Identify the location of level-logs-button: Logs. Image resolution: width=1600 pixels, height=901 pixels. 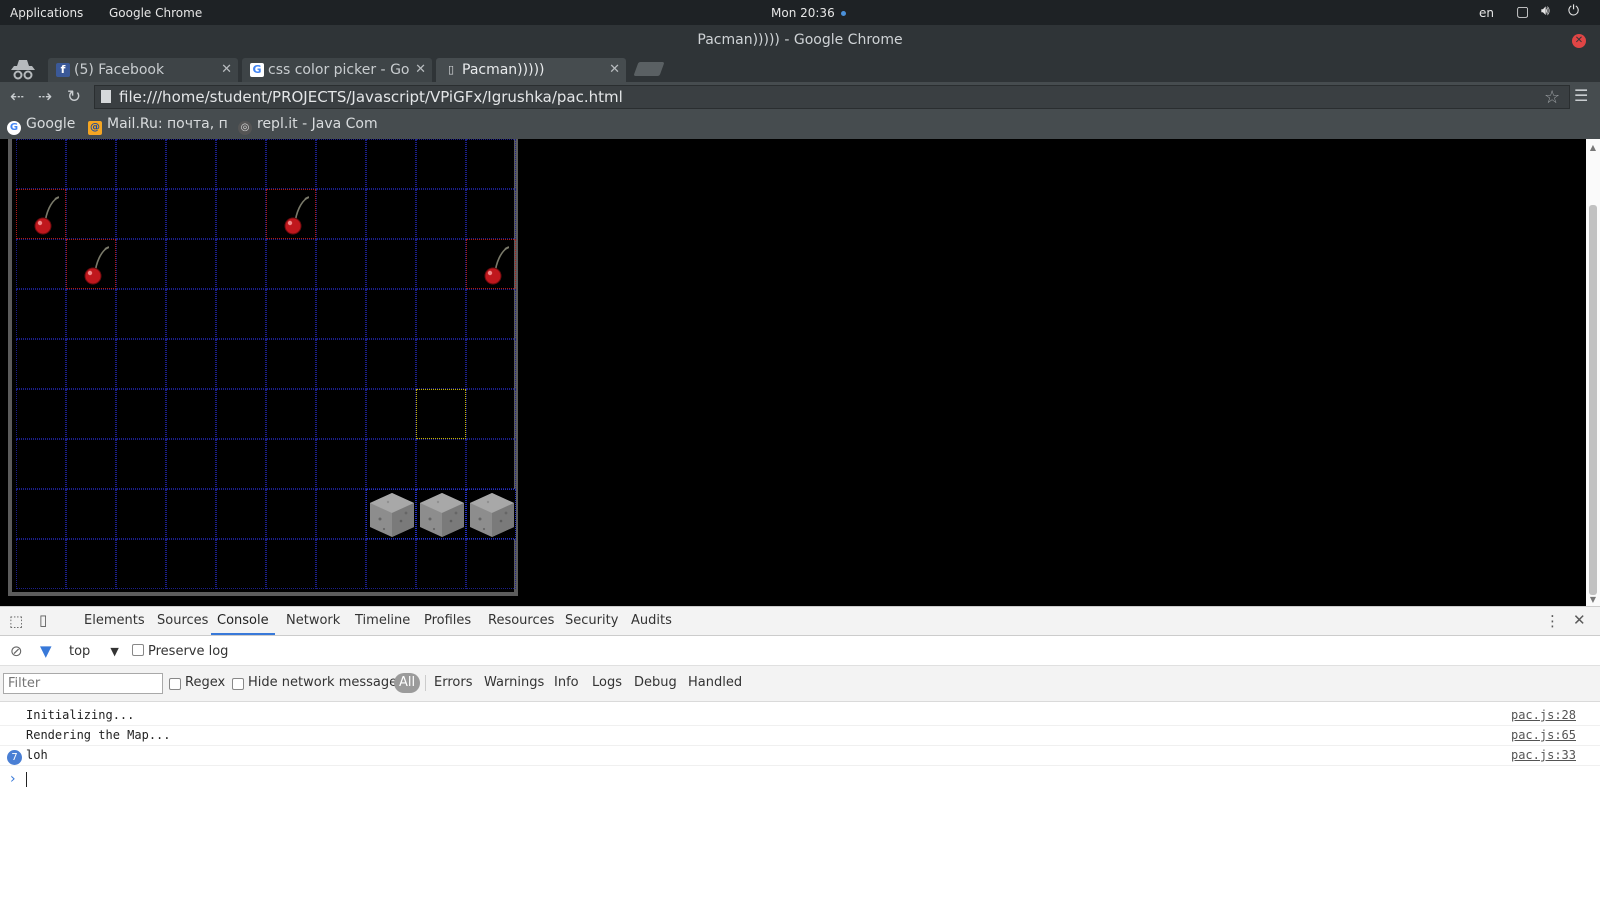
(607, 682).